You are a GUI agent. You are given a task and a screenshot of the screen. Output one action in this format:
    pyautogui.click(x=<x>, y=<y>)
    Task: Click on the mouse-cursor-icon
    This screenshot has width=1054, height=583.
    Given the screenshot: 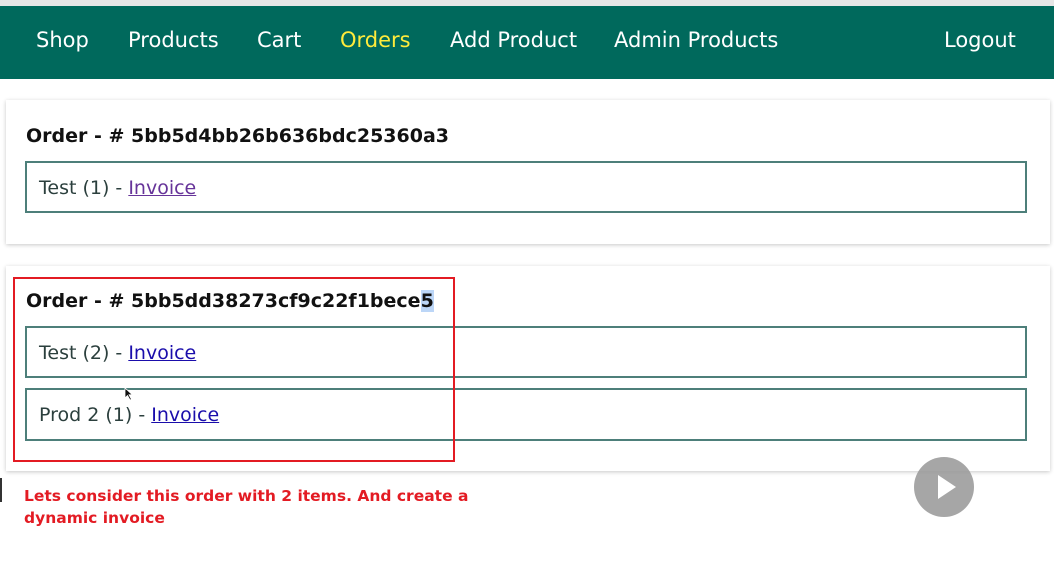 What is the action you would take?
    pyautogui.click(x=129, y=394)
    